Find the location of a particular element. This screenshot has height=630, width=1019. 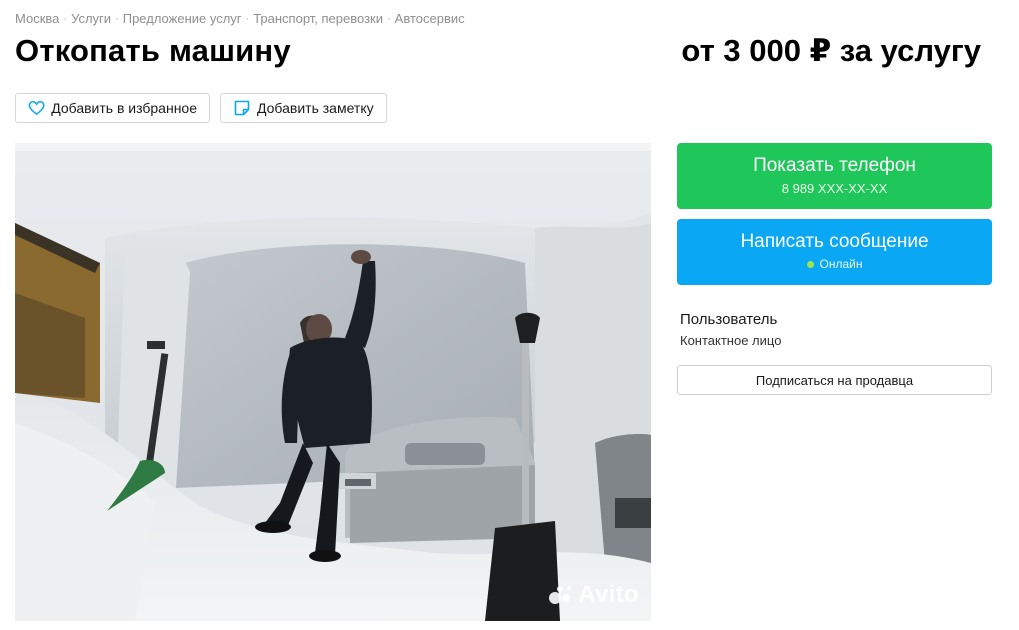

online-status: Онлайн is located at coordinates (834, 264).